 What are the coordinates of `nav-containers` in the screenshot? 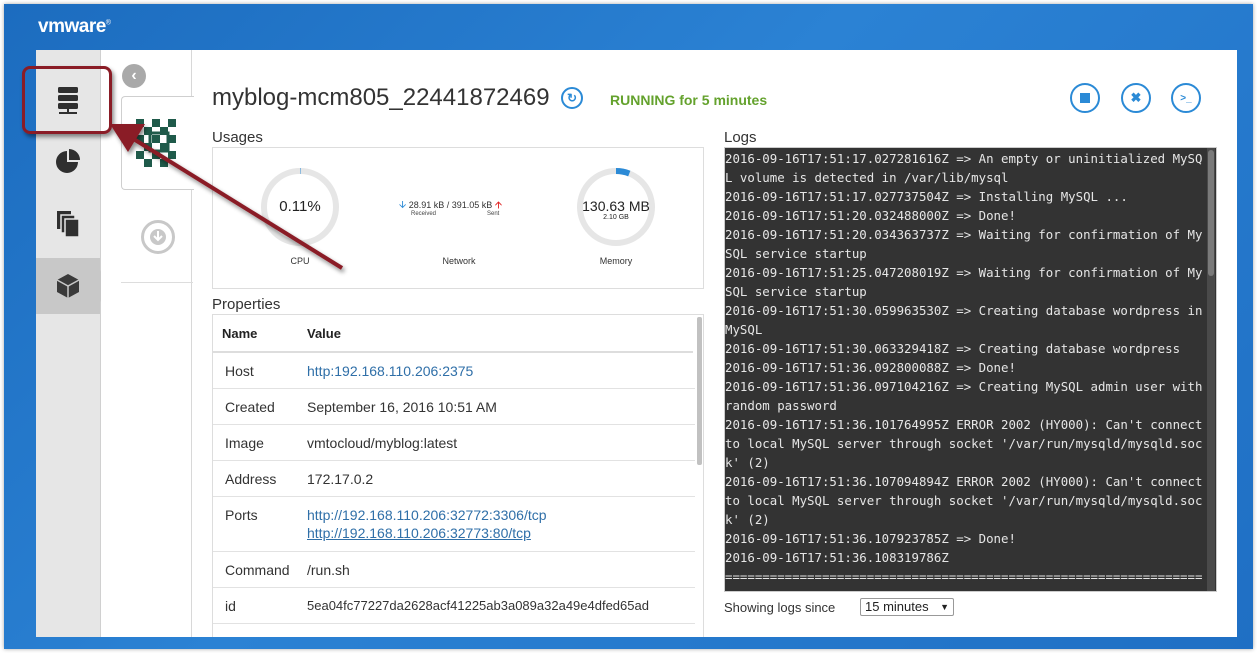 It's located at (73, 286).